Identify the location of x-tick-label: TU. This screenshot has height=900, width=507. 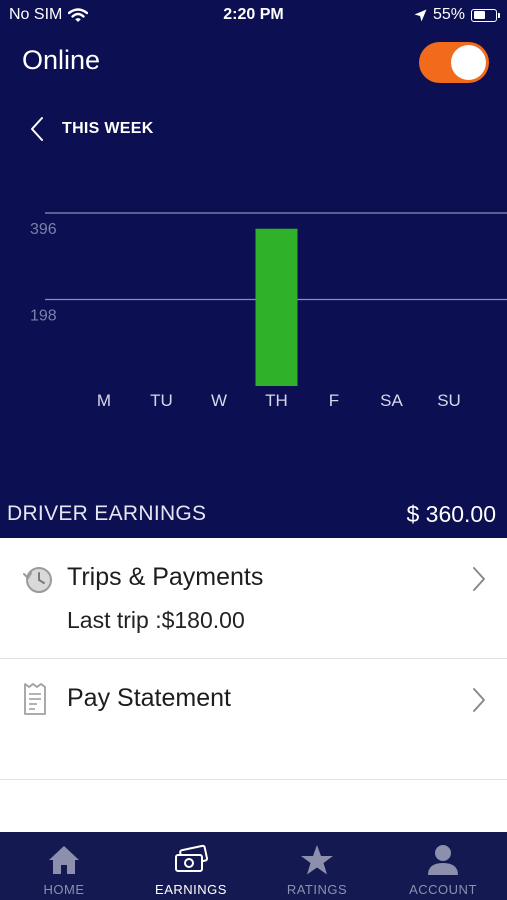
(161, 400).